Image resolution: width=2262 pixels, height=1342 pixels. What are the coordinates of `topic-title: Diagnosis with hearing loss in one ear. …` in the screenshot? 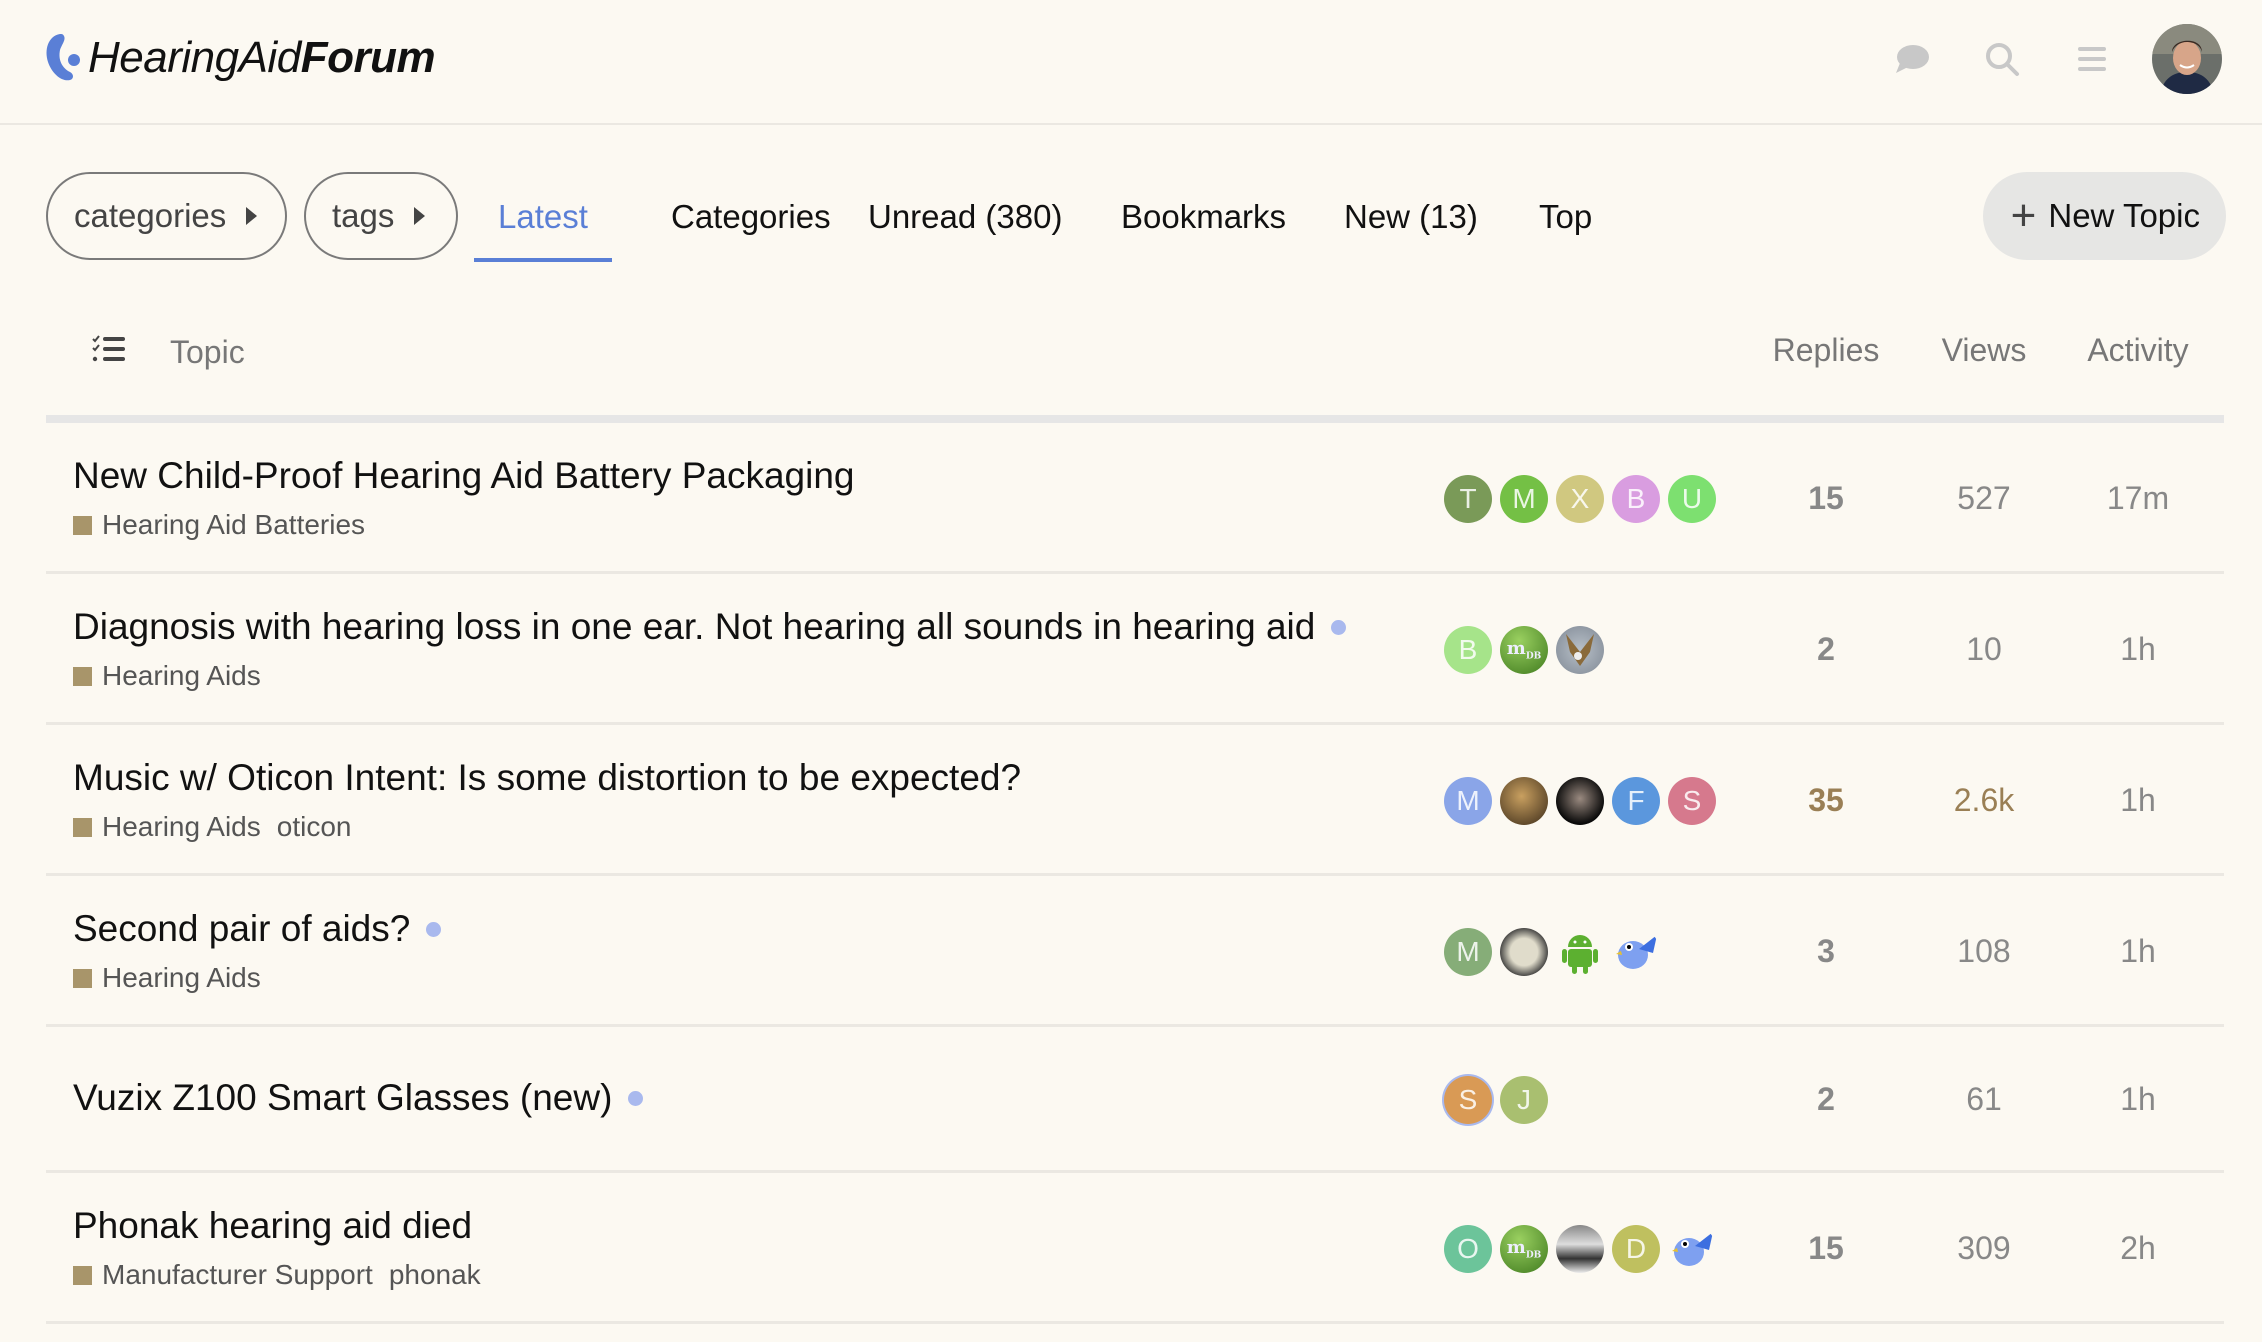 It's located at (694, 626).